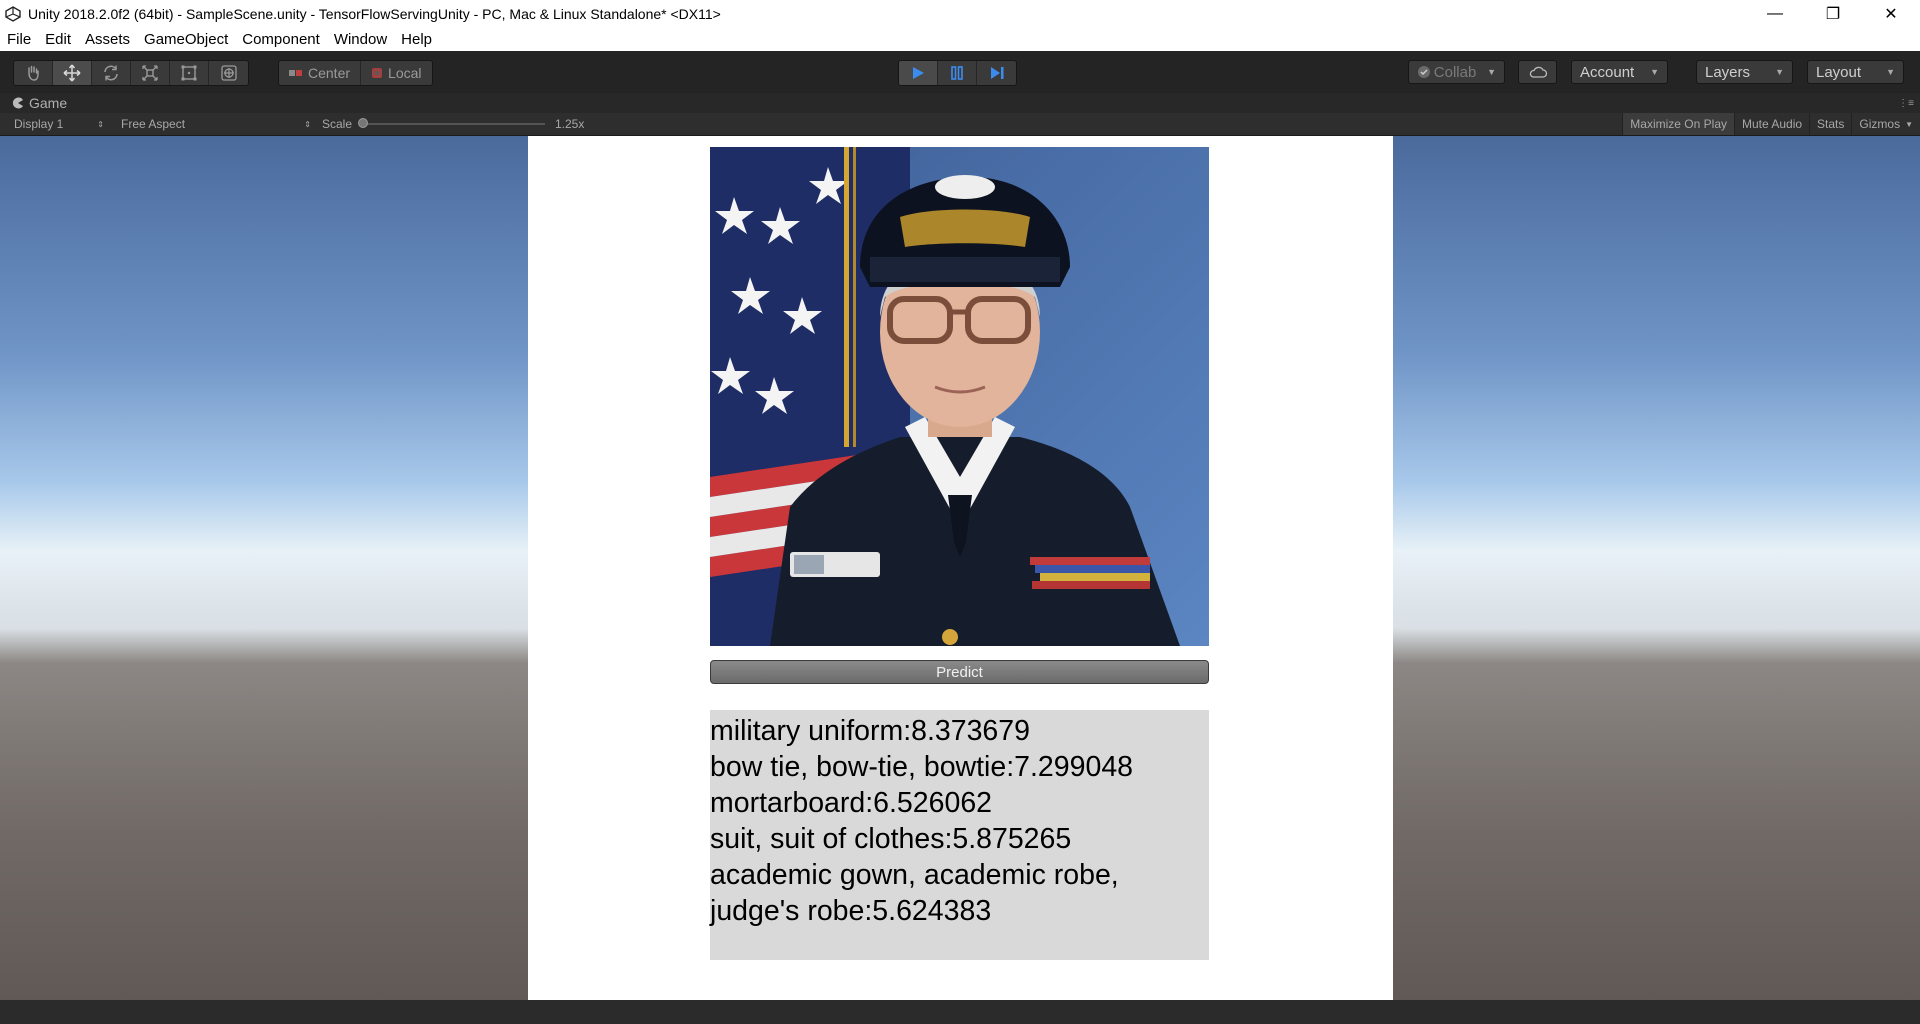 The width and height of the screenshot is (1920, 1024). What do you see at coordinates (377, 73) in the screenshot?
I see `pivot-local-icon` at bounding box center [377, 73].